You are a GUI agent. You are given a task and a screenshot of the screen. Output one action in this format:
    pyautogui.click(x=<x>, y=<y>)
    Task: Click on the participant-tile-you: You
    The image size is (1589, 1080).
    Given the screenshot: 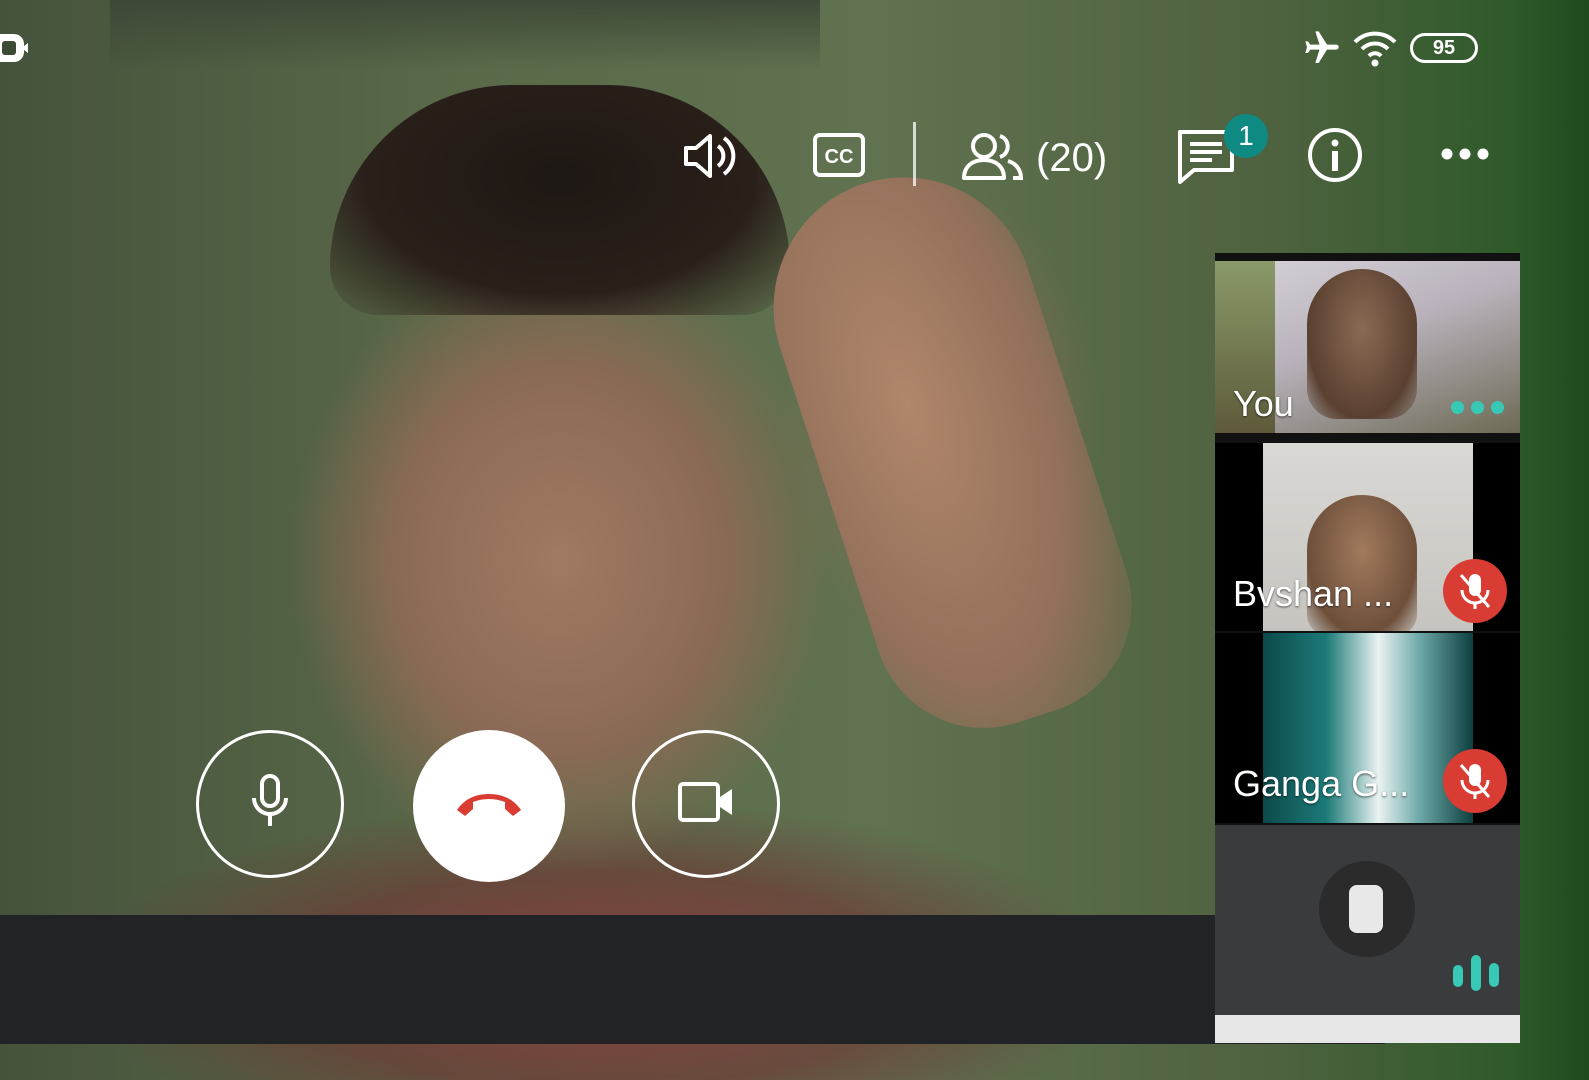 What is the action you would take?
    pyautogui.click(x=1367, y=347)
    